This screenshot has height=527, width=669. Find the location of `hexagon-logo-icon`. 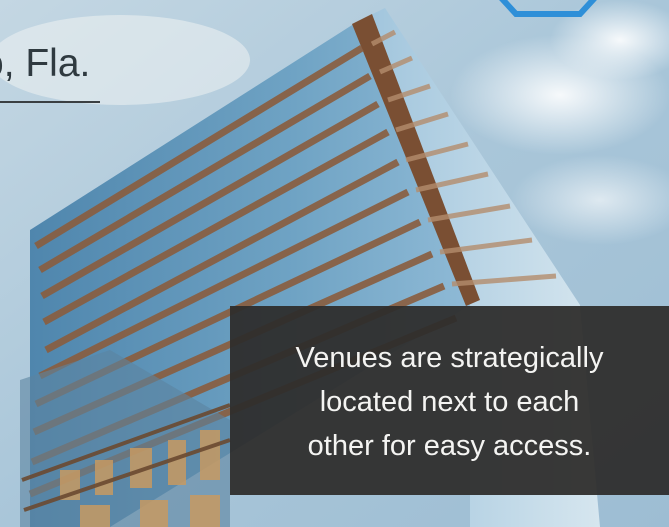

hexagon-logo-icon is located at coordinates (548, 8).